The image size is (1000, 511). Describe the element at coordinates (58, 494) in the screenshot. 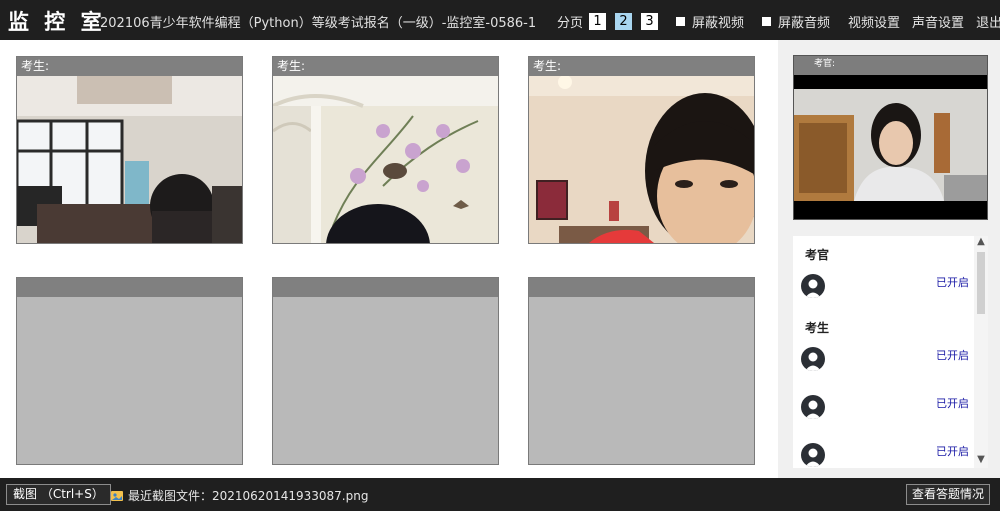

I see `screenshot-button: 截图 （Ctrl+S）` at that location.